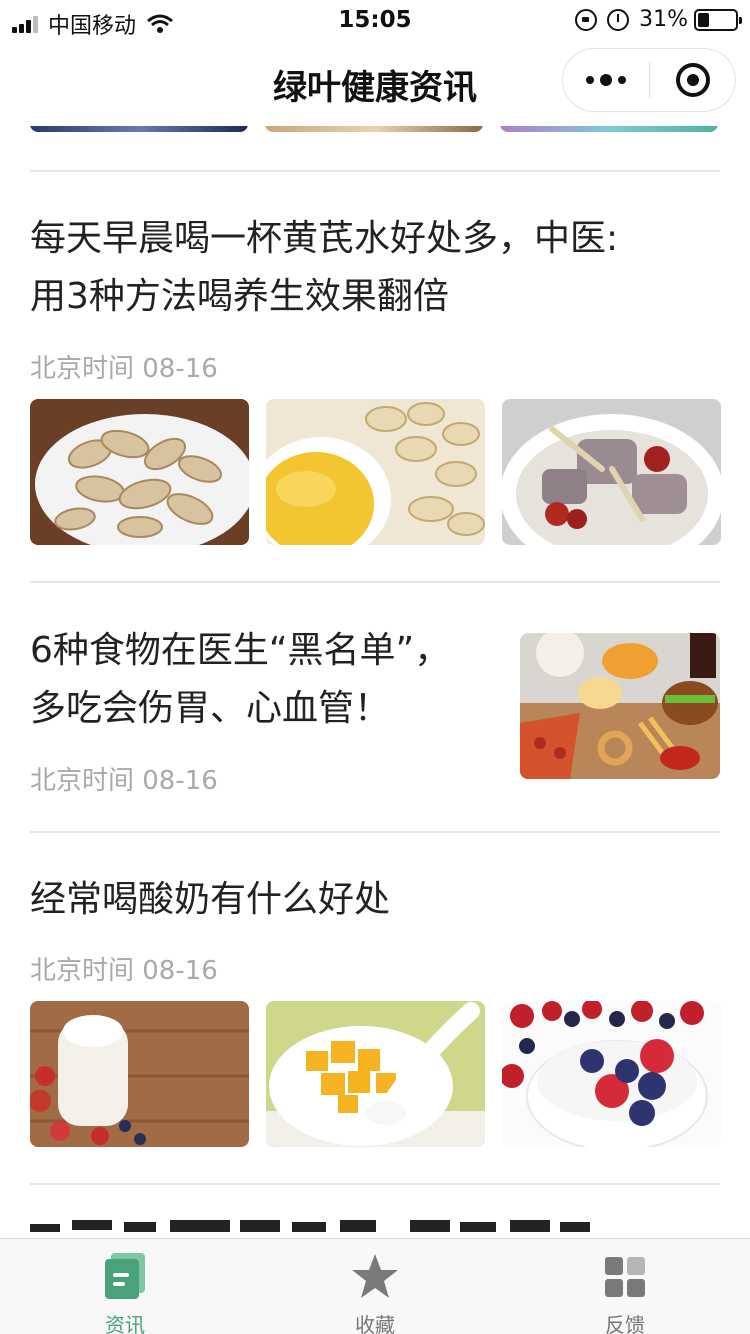 The image size is (750, 1334). What do you see at coordinates (718, 19) in the screenshot?
I see `battery-icon` at bounding box center [718, 19].